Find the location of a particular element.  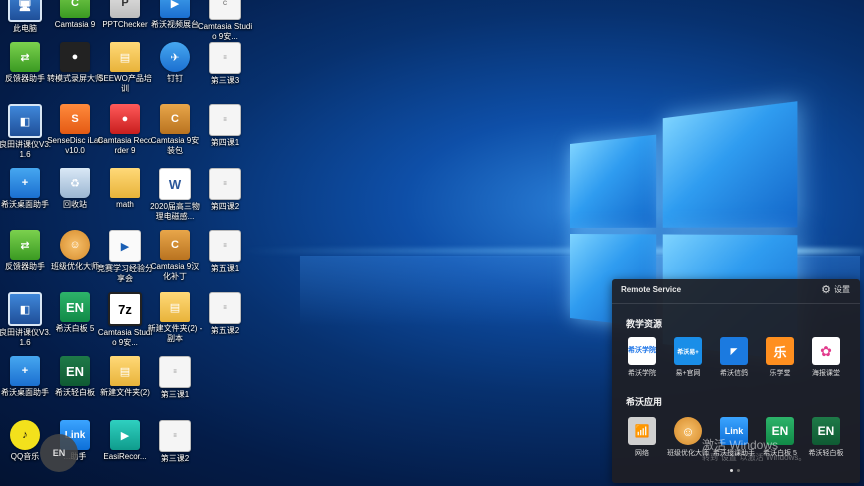

desktop-icon-seewo-desktop-assistant-2: + 希沃桌面助手 is located at coordinates (26, 377).